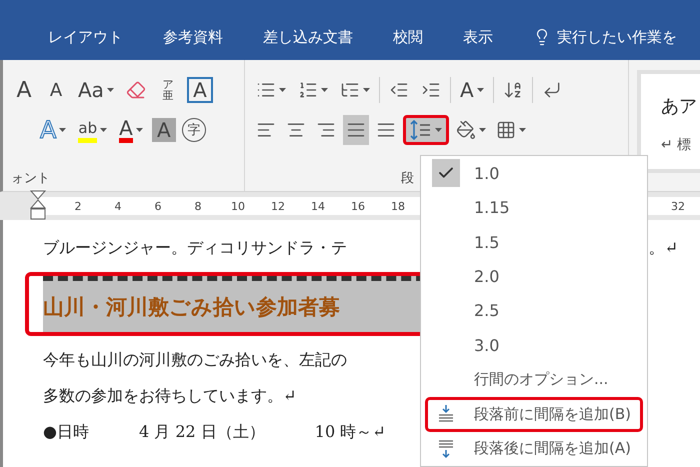 The height and width of the screenshot is (467, 700). I want to click on ribbon-tab: 参考資料, so click(193, 37).